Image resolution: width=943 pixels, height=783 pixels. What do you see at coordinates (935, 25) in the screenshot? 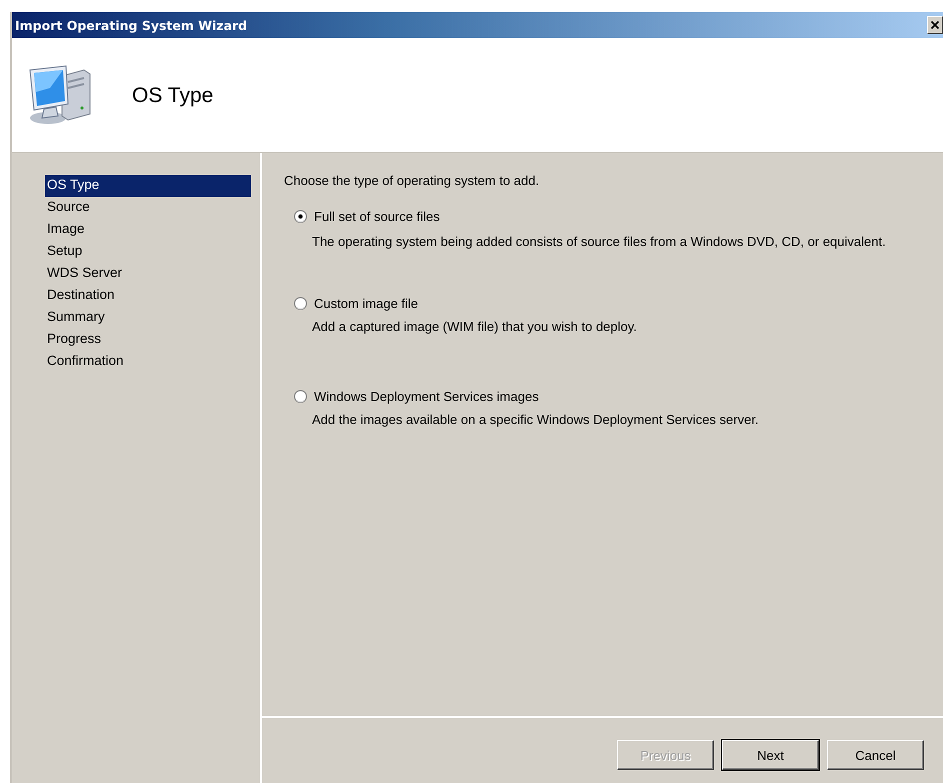
I see `close-icon` at bounding box center [935, 25].